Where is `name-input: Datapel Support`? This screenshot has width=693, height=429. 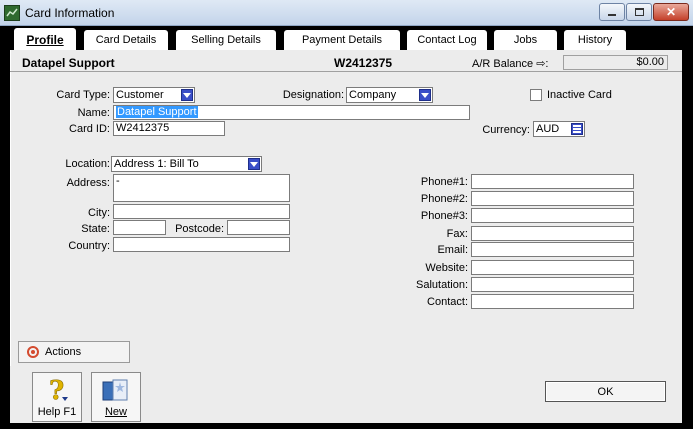 name-input: Datapel Support is located at coordinates (291, 112).